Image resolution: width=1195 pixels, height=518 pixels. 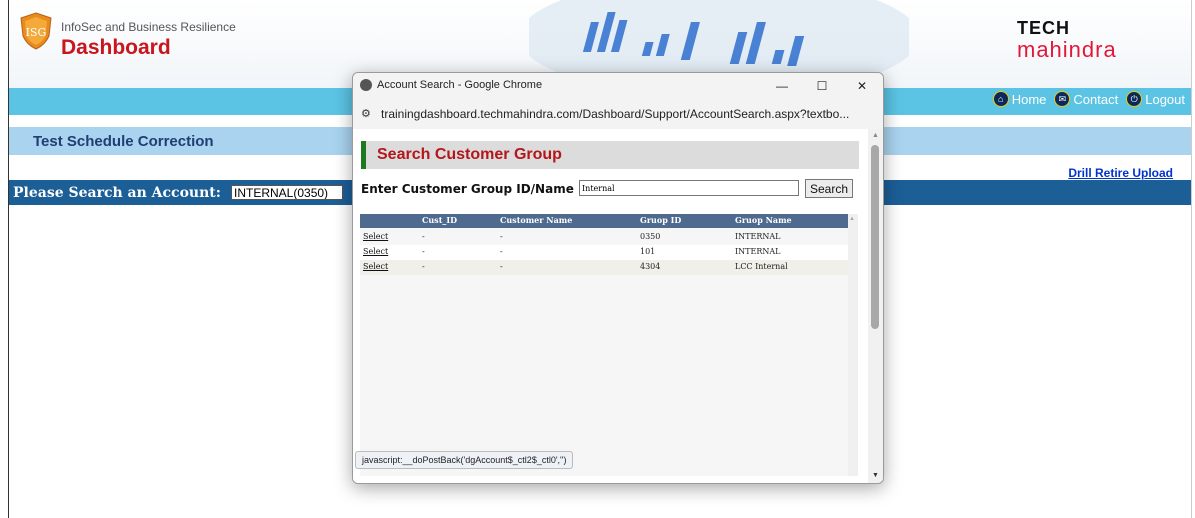 What do you see at coordinates (366, 113) in the screenshot?
I see `site-info-icon: ⚙` at bounding box center [366, 113].